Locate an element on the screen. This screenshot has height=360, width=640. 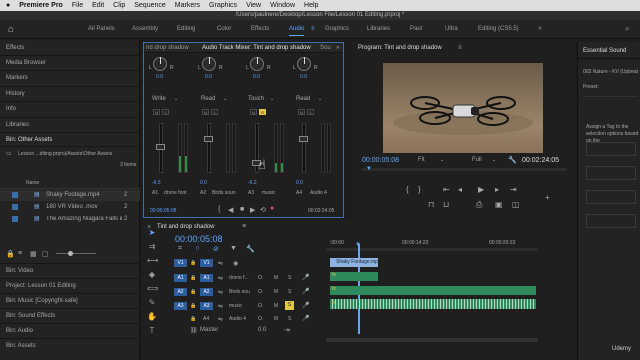
workspace-ultra: Ultra is located at coordinates (451, 29).